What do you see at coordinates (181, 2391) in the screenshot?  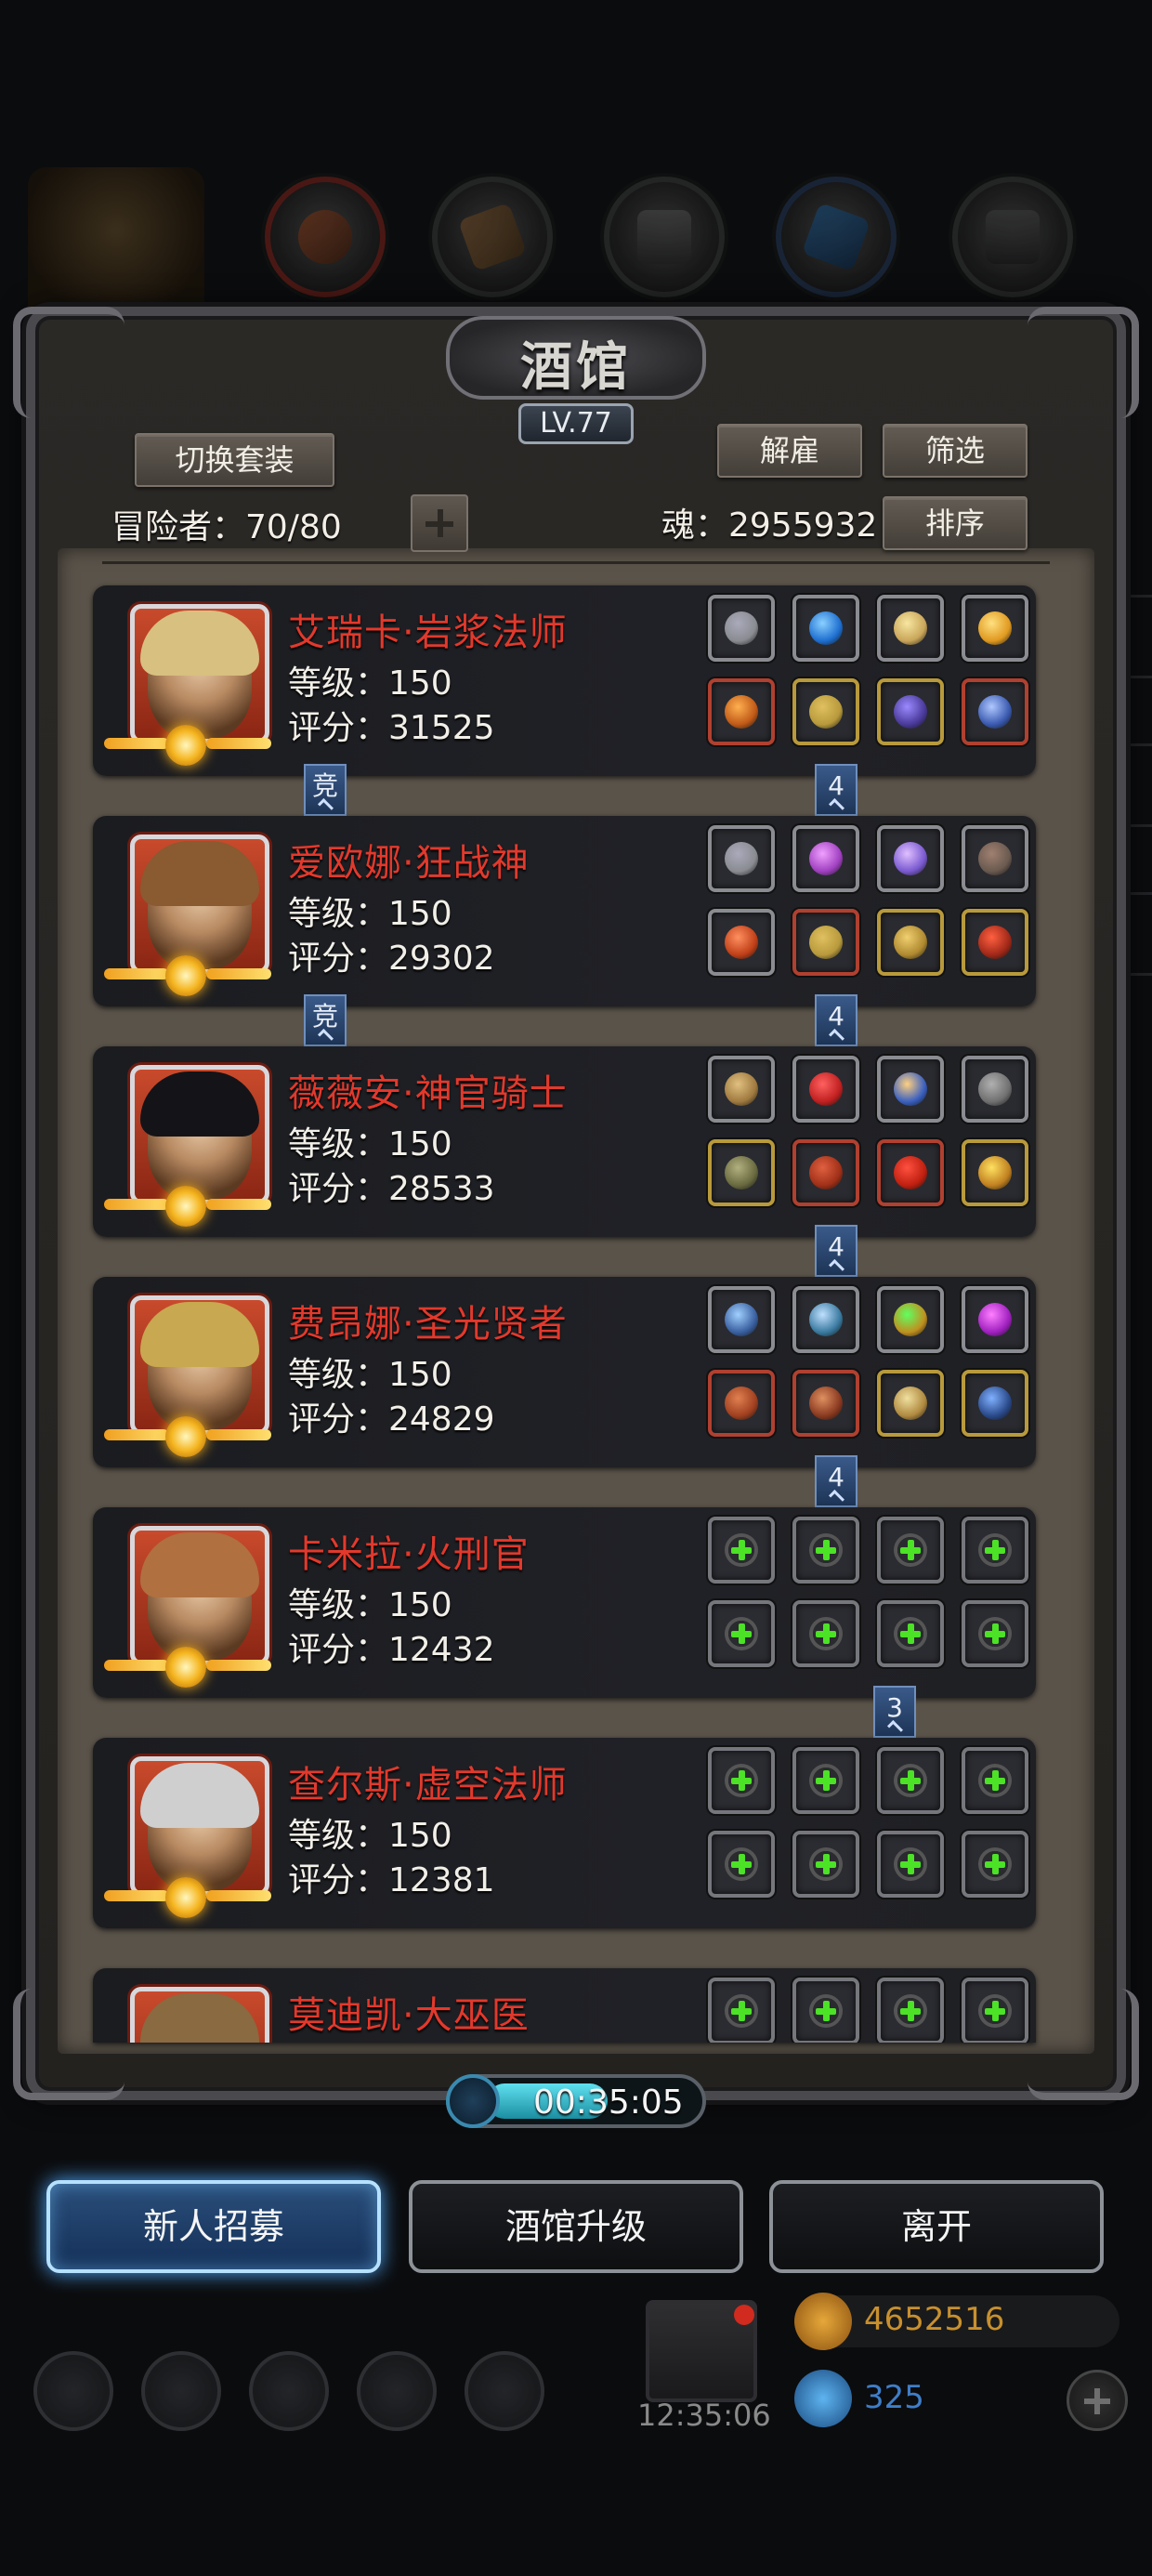 I see `achievement-icon` at bounding box center [181, 2391].